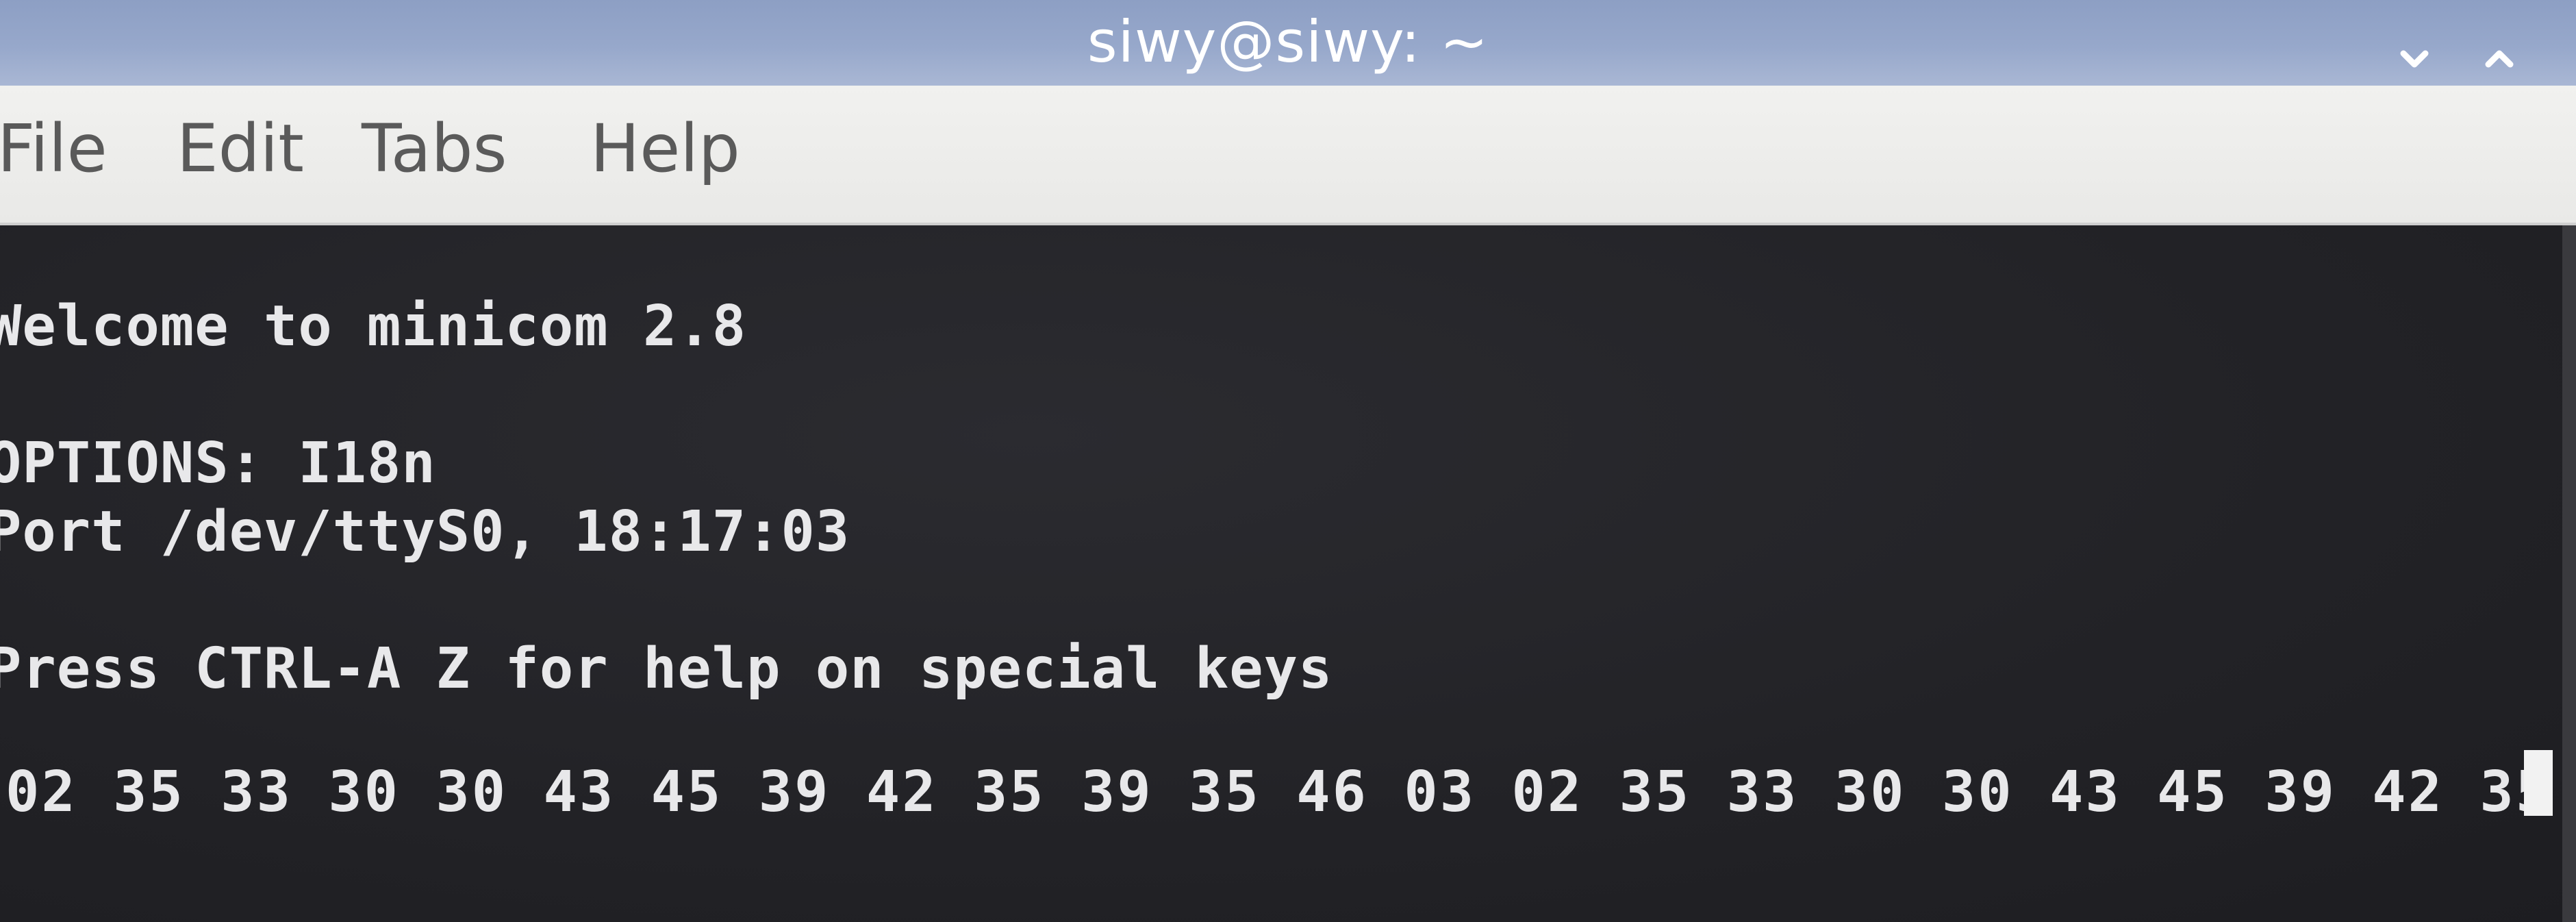 The image size is (2576, 922). What do you see at coordinates (374, 326) in the screenshot?
I see `terminal-line-welcome: Welcome to minicom 2.8` at bounding box center [374, 326].